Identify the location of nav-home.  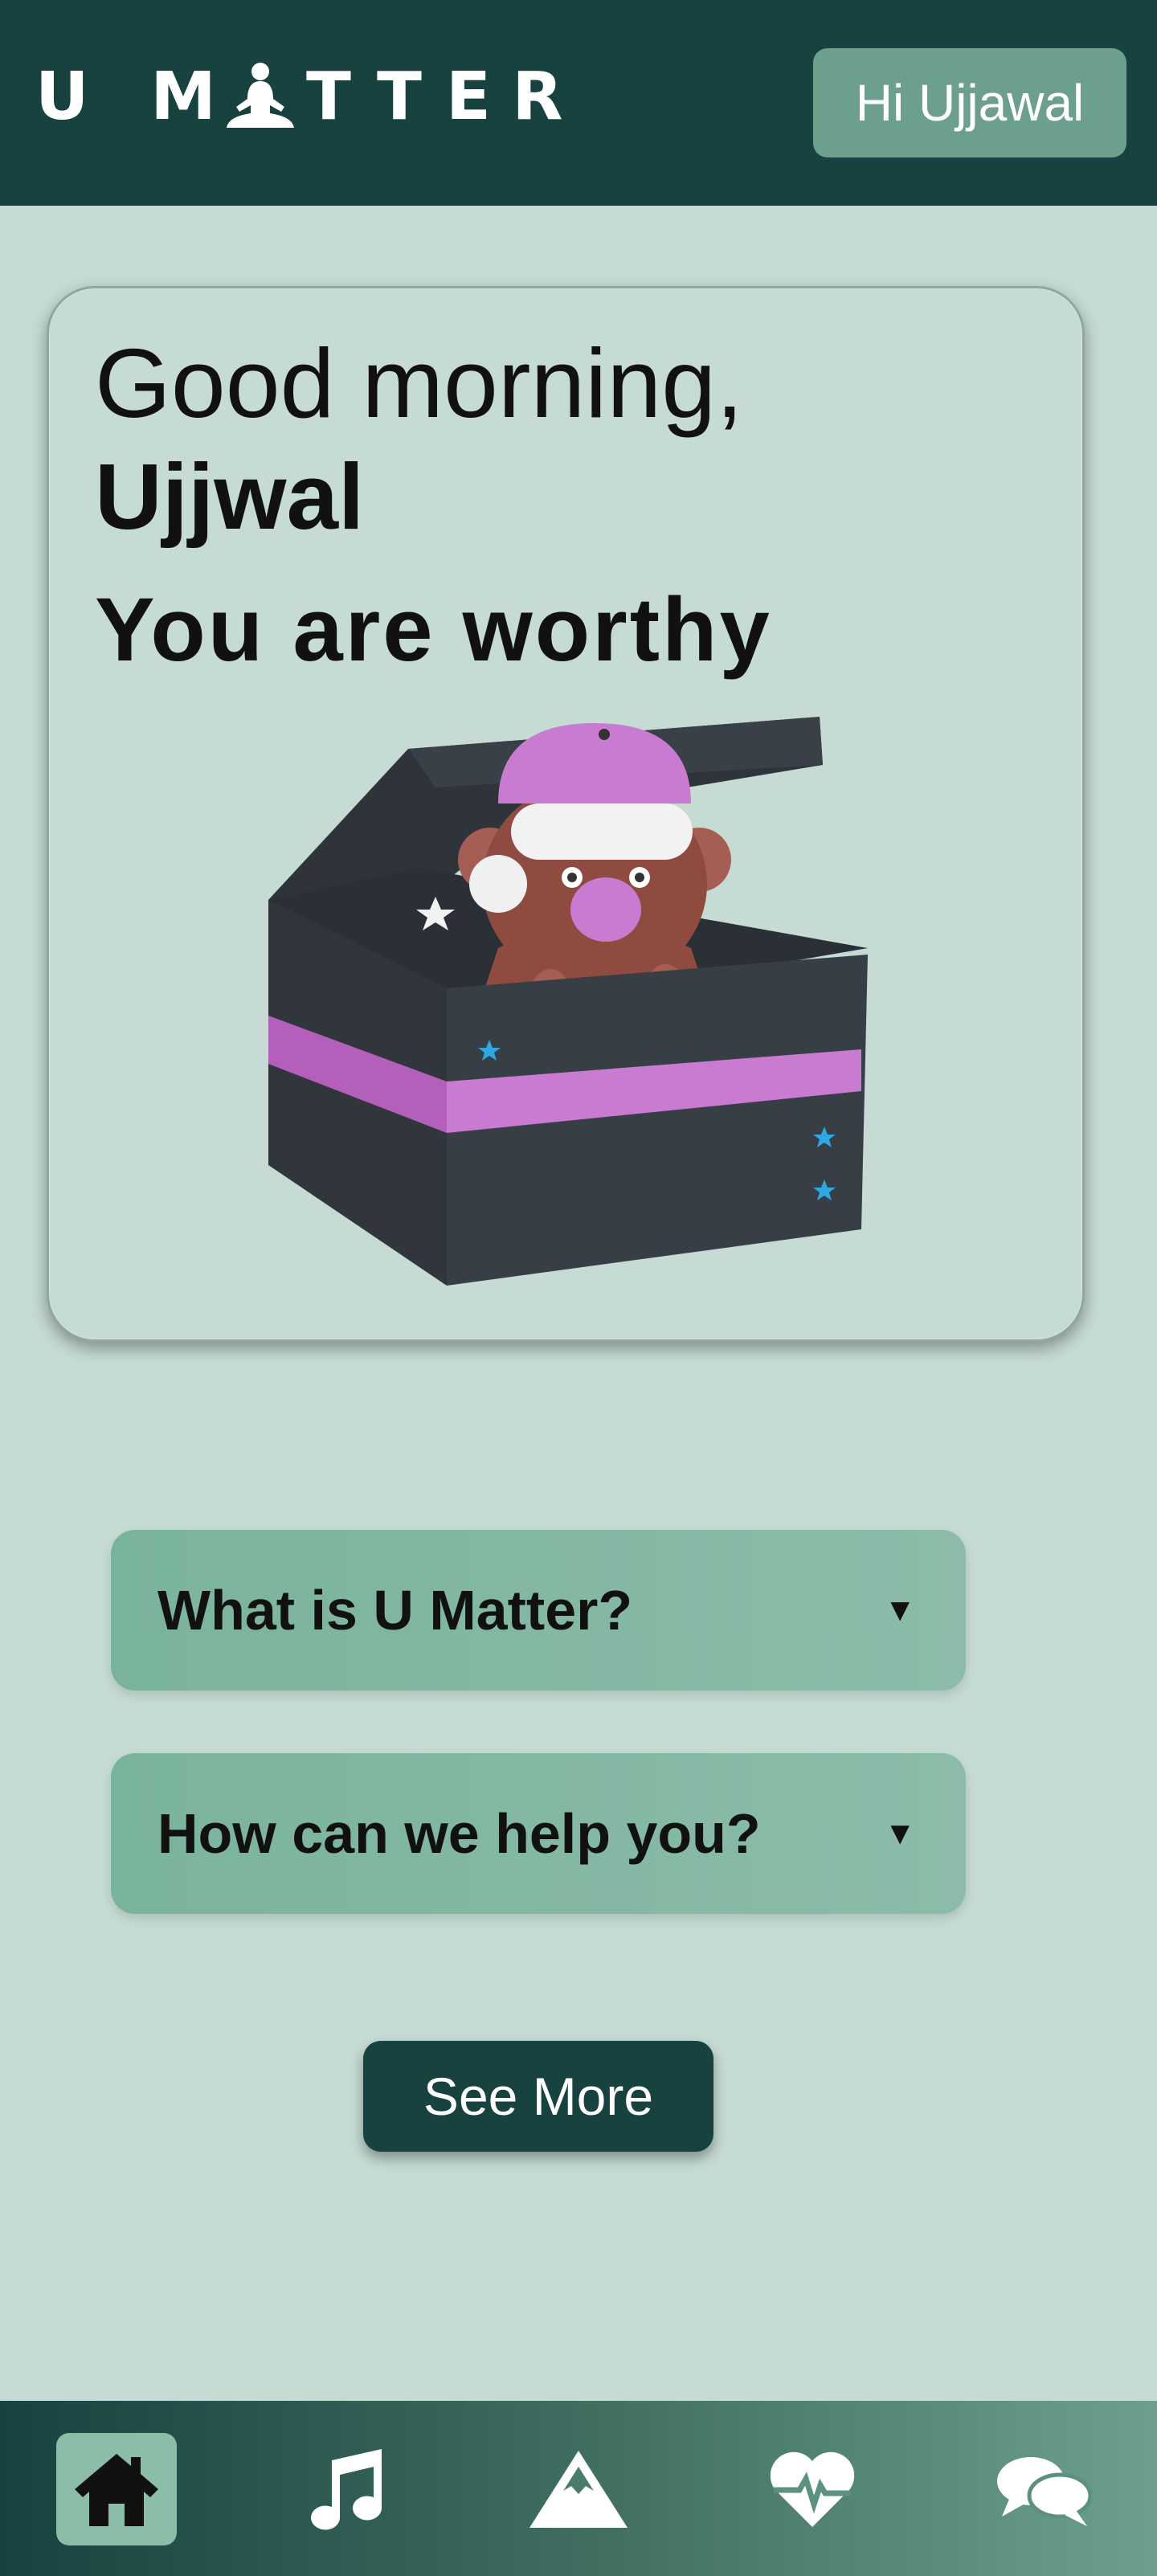
(116, 2489).